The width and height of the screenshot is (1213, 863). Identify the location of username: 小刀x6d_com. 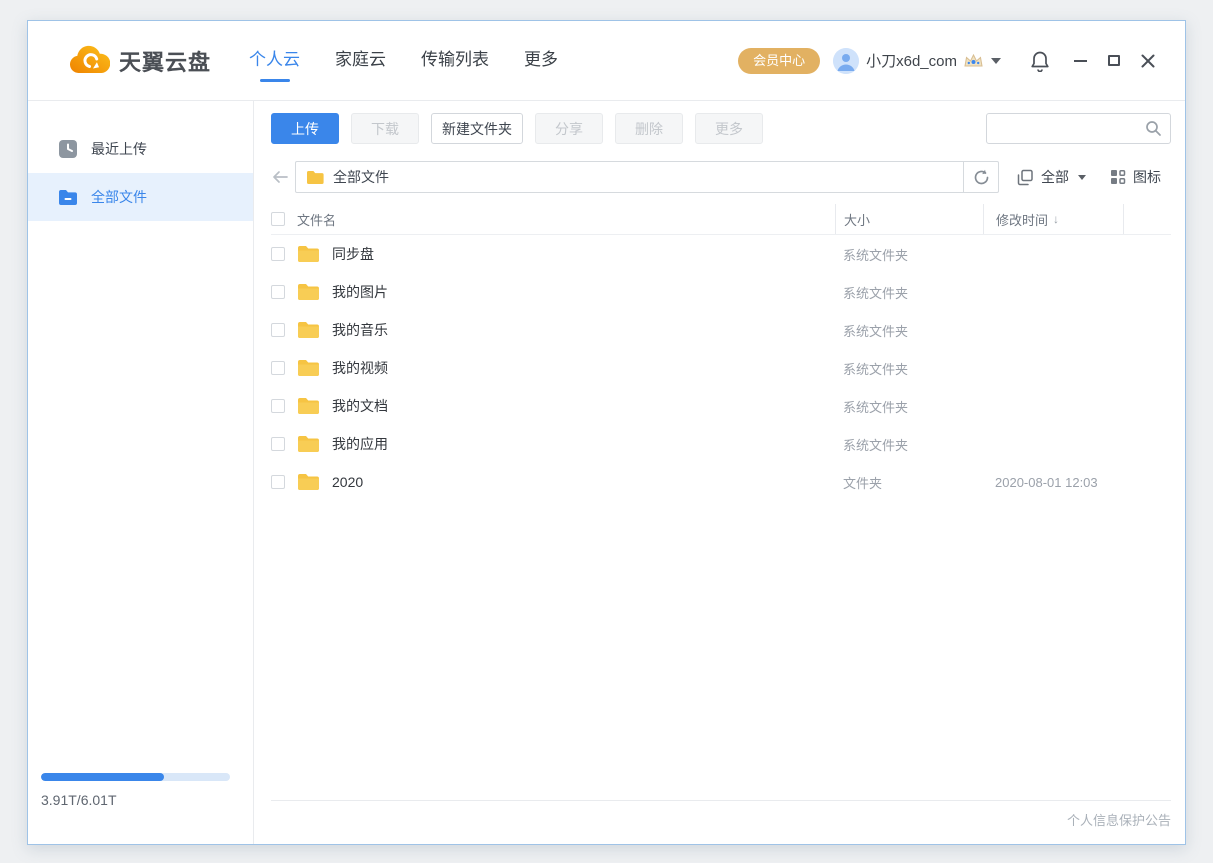
(911, 60).